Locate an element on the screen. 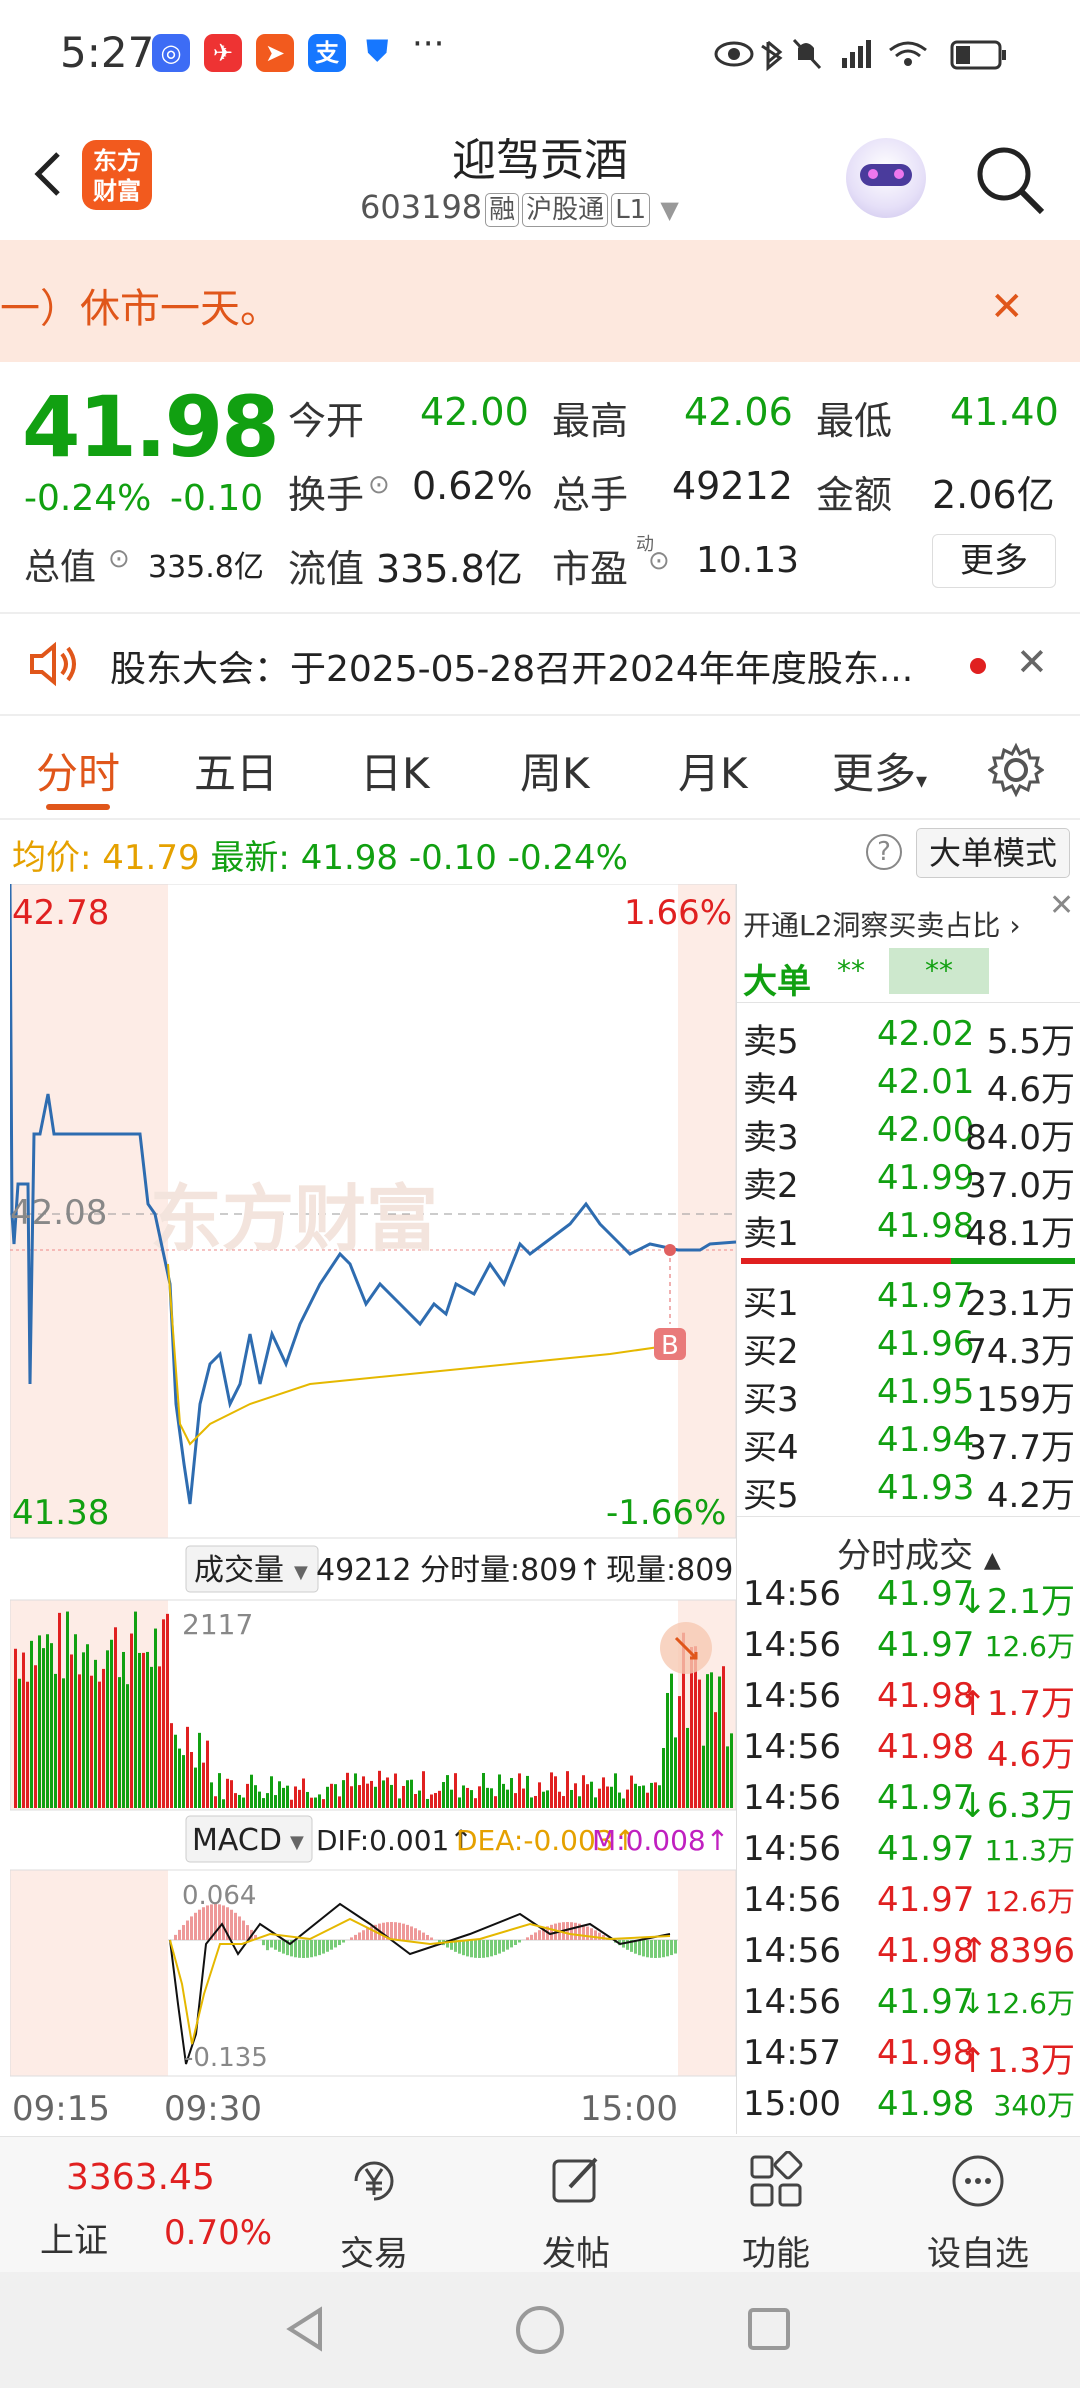 The height and width of the screenshot is (2388, 1080). trade-price: 41.97 is located at coordinates (926, 2002).